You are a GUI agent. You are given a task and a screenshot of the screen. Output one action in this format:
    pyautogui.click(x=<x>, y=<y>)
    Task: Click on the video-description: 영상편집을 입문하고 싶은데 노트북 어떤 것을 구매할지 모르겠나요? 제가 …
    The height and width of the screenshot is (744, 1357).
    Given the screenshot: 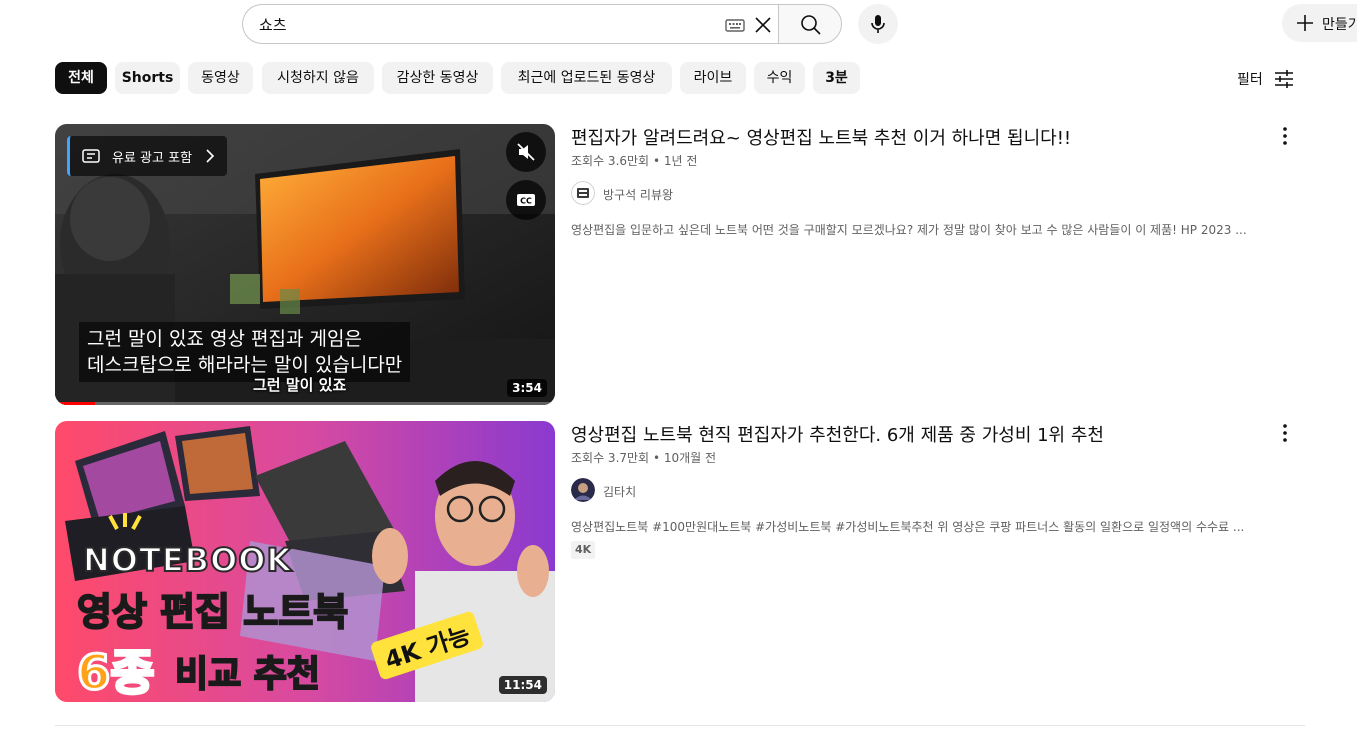 What is the action you would take?
    pyautogui.click(x=909, y=230)
    